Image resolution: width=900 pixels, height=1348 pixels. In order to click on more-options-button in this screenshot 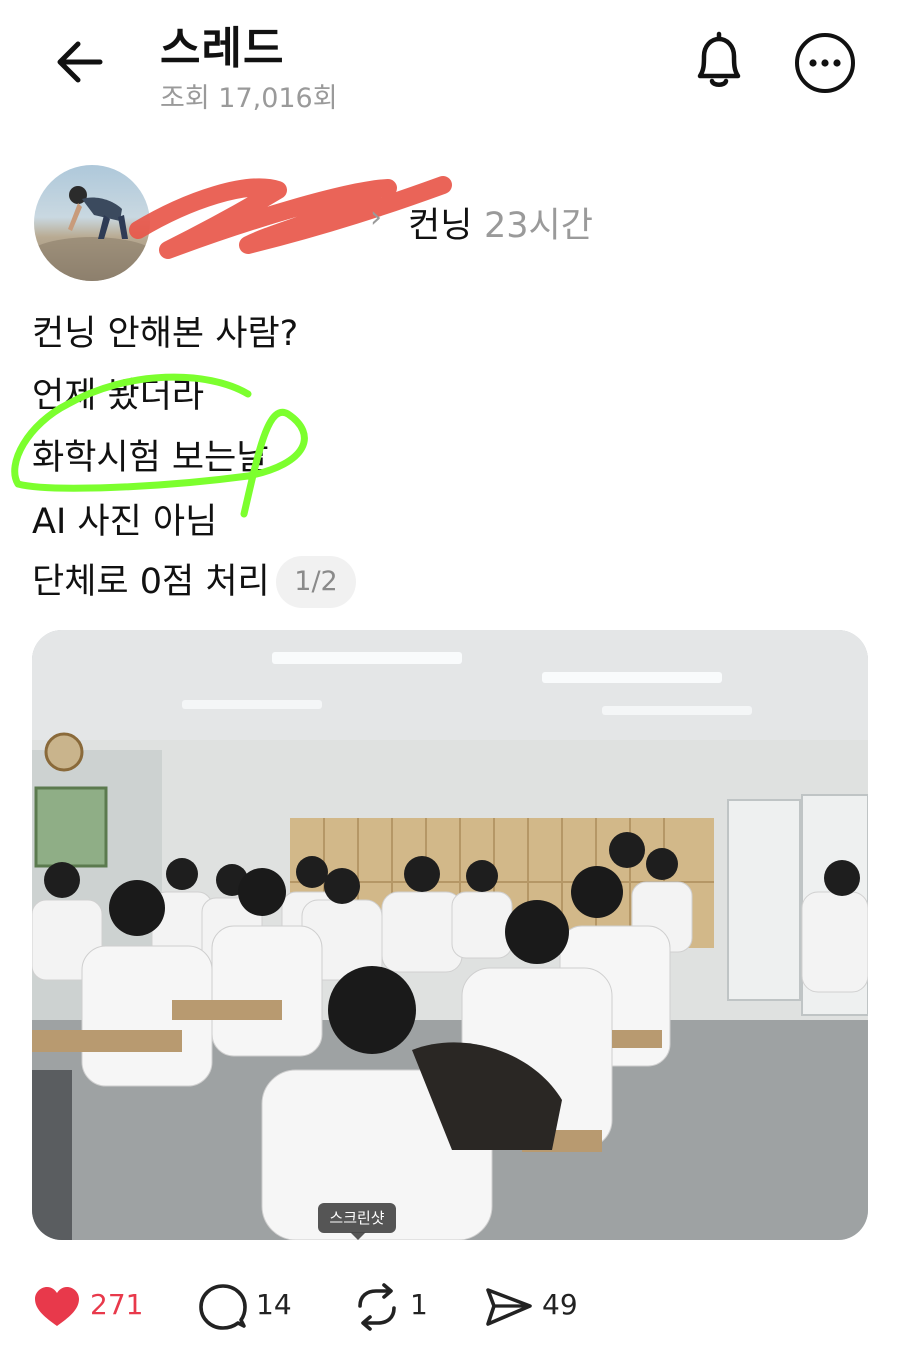, I will do `click(825, 63)`.